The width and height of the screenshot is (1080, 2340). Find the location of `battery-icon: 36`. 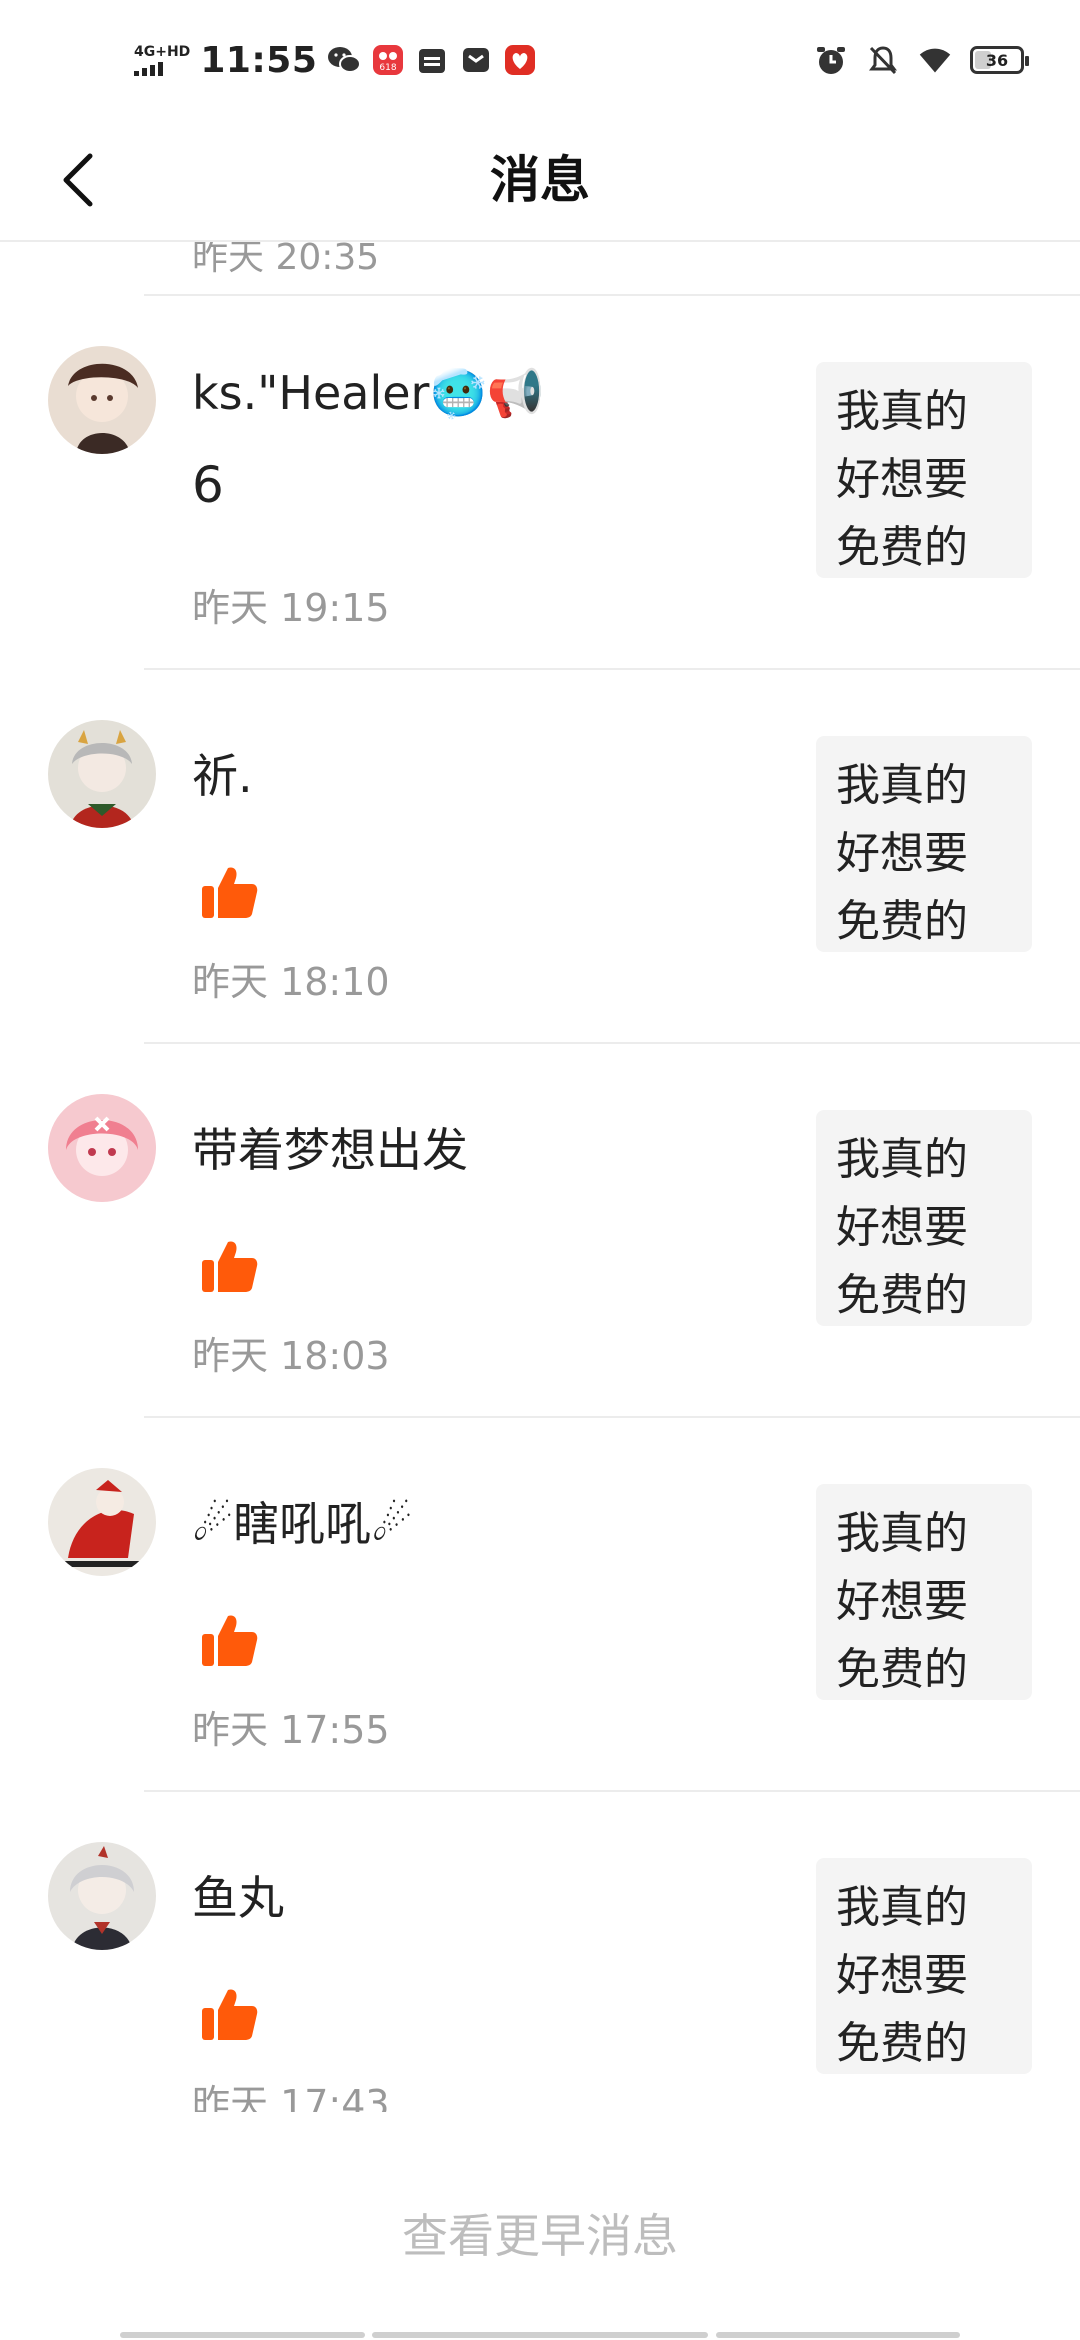

battery-icon: 36 is located at coordinates (999, 60).